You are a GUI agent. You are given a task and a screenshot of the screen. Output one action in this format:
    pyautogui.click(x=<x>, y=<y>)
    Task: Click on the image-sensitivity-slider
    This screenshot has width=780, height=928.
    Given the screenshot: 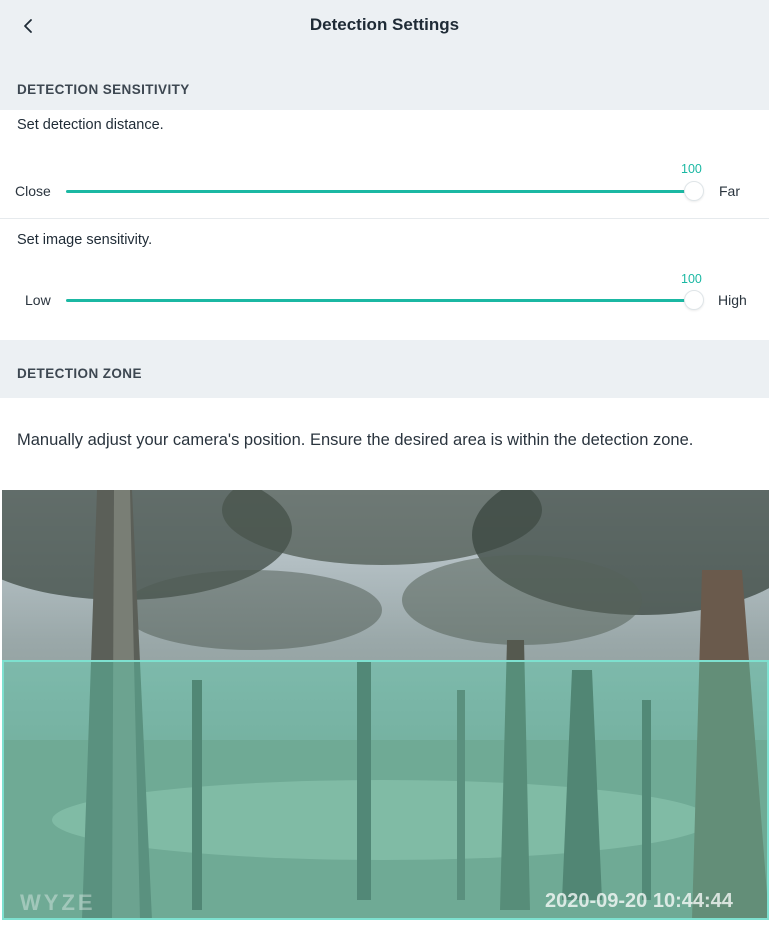 What is the action you would take?
    pyautogui.click(x=380, y=300)
    